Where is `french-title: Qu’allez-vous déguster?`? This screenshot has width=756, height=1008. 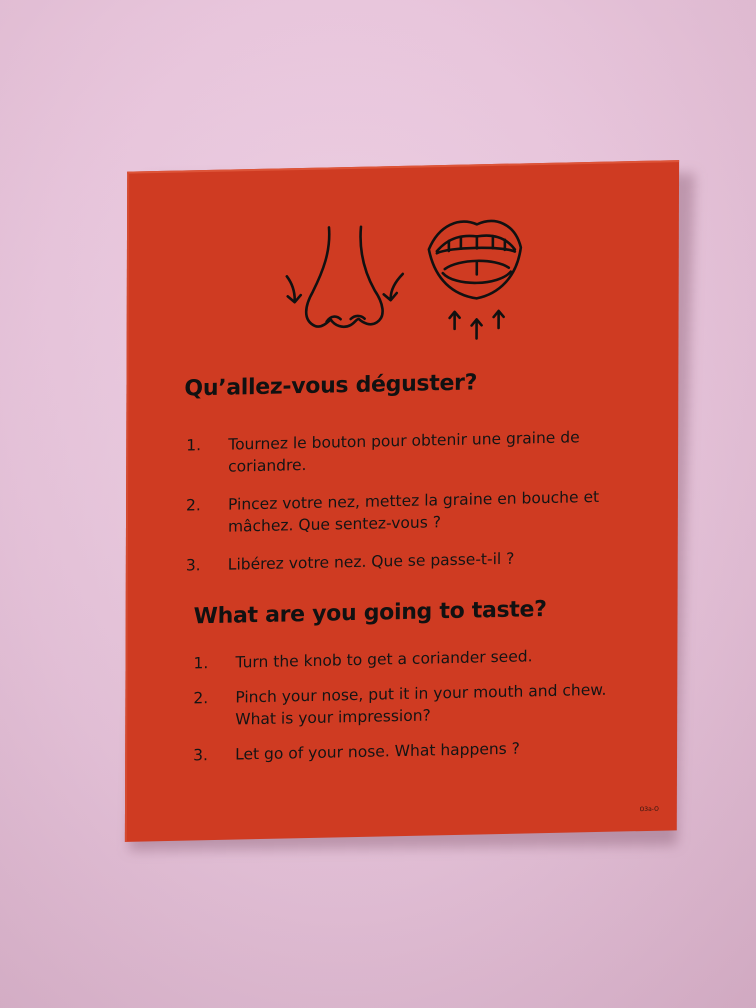
french-title: Qu’allez-vous déguster? is located at coordinates (331, 386).